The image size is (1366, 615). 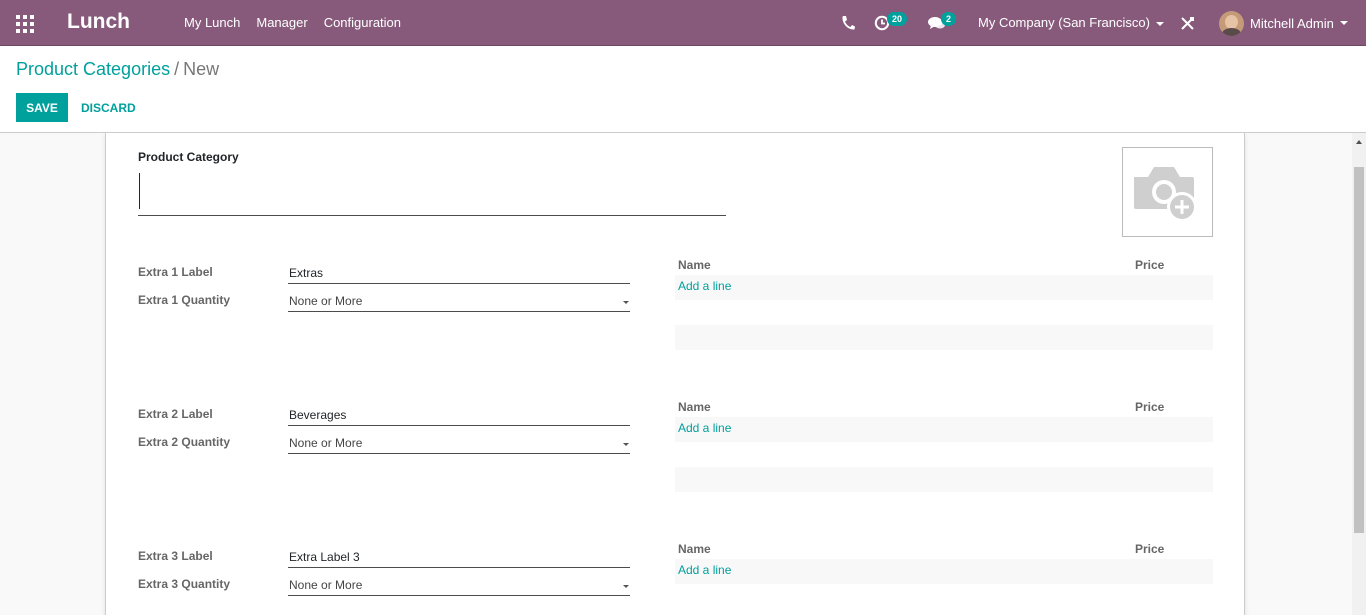 What do you see at coordinates (459, 557) in the screenshot?
I see `extra-3-label-input: Extra Label 3` at bounding box center [459, 557].